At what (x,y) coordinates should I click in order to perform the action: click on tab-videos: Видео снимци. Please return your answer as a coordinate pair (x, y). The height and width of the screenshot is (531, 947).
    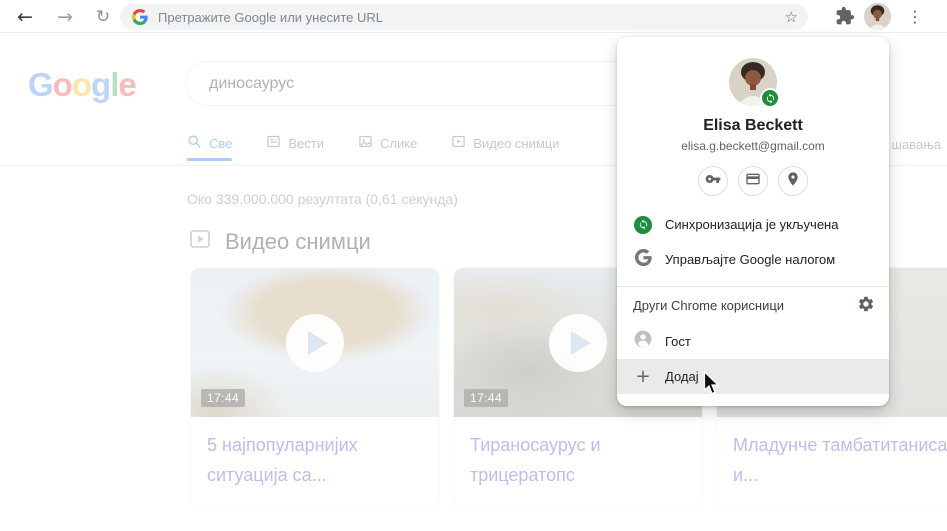
    Looking at the image, I should click on (505, 143).